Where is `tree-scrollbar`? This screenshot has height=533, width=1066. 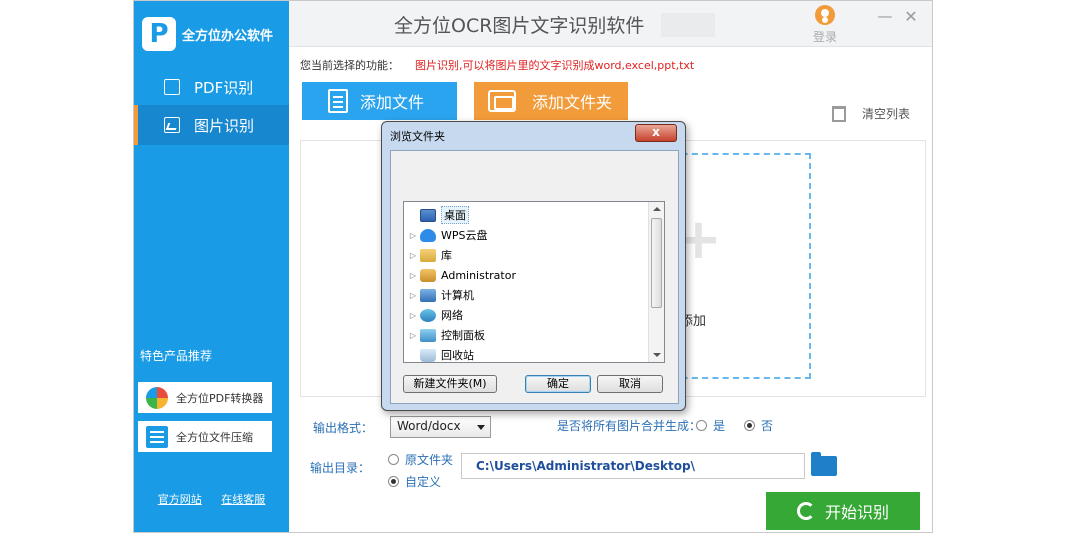 tree-scrollbar is located at coordinates (656, 282).